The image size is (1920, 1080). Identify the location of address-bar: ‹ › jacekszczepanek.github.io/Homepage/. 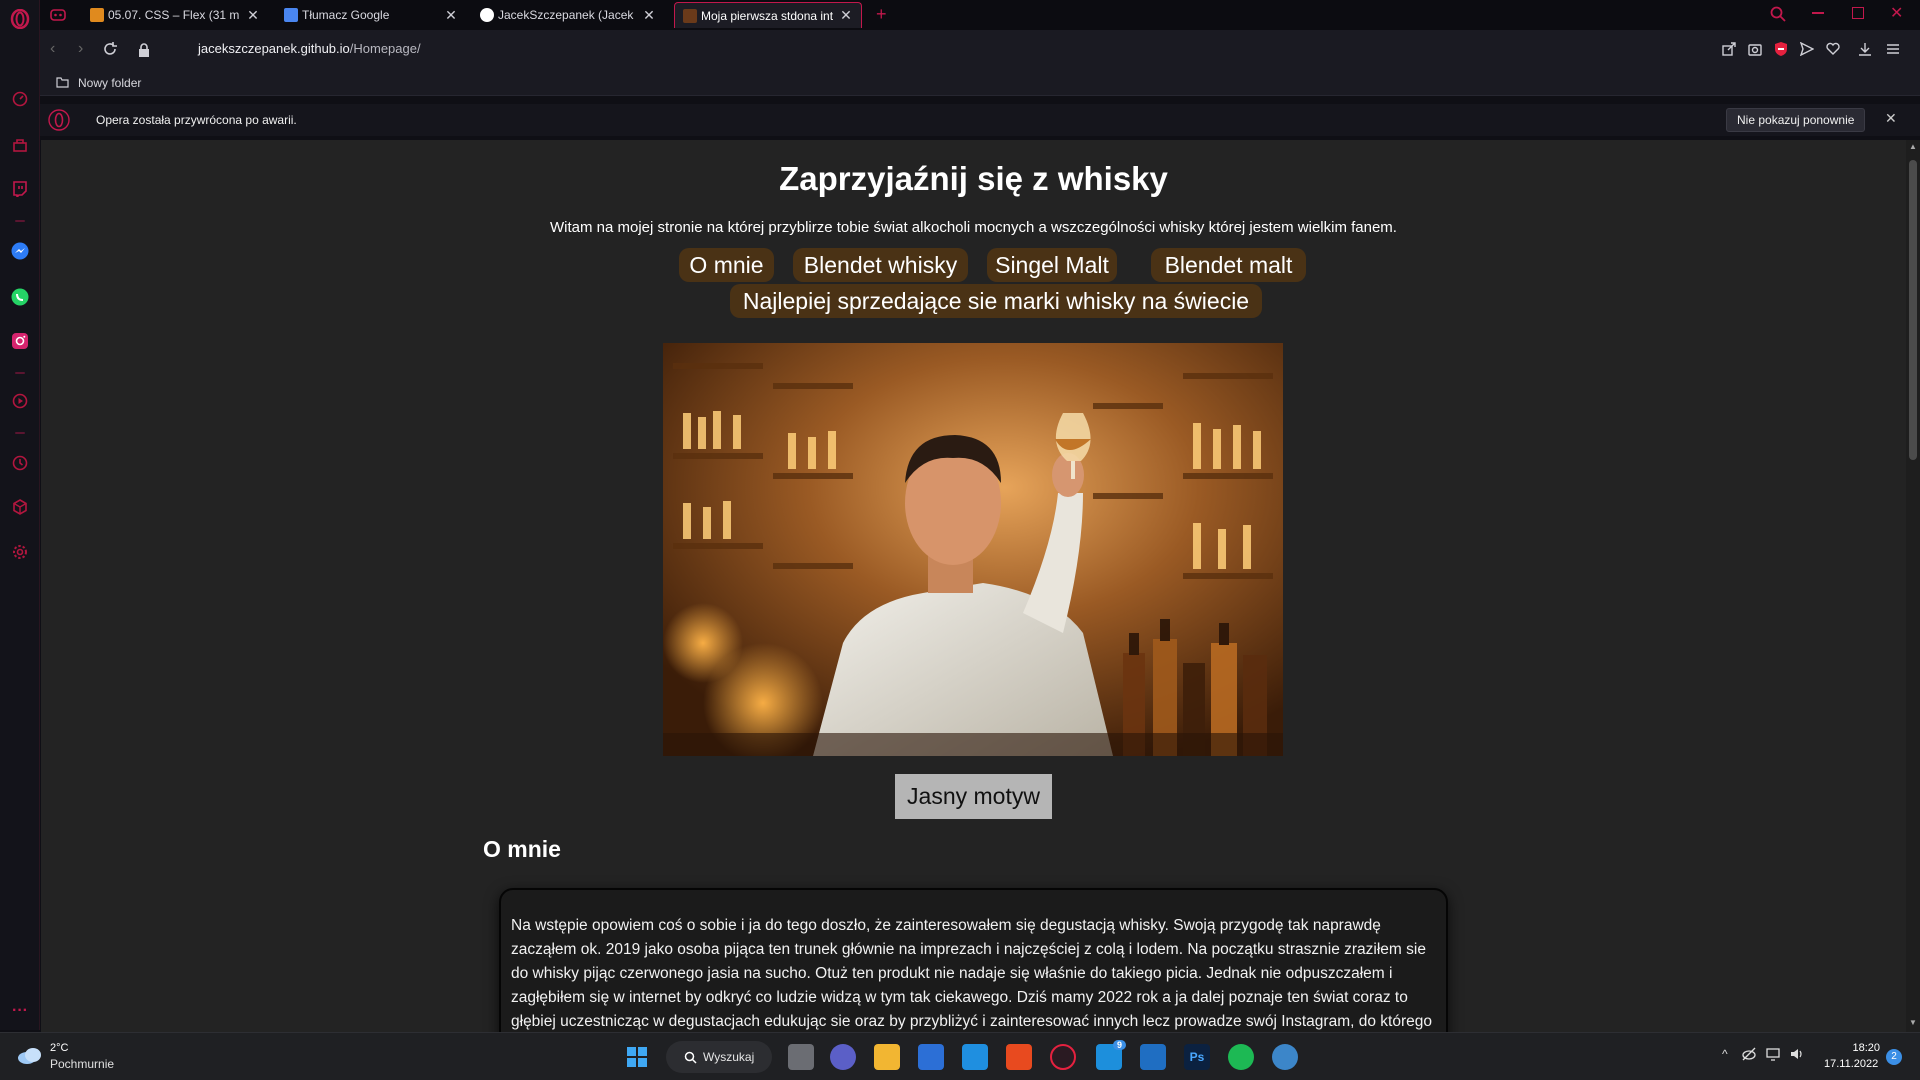
(980, 50).